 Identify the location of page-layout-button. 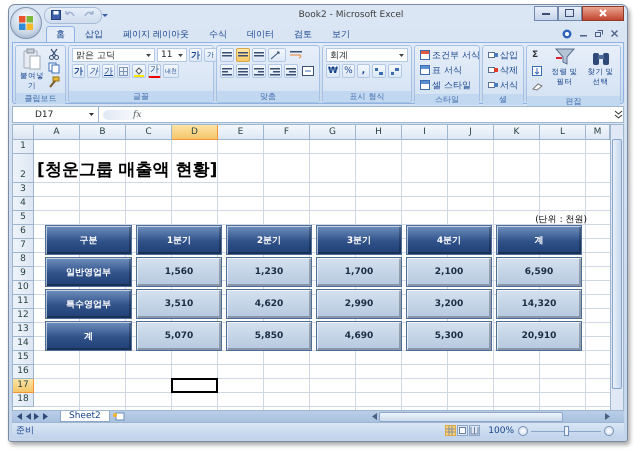
(462, 430).